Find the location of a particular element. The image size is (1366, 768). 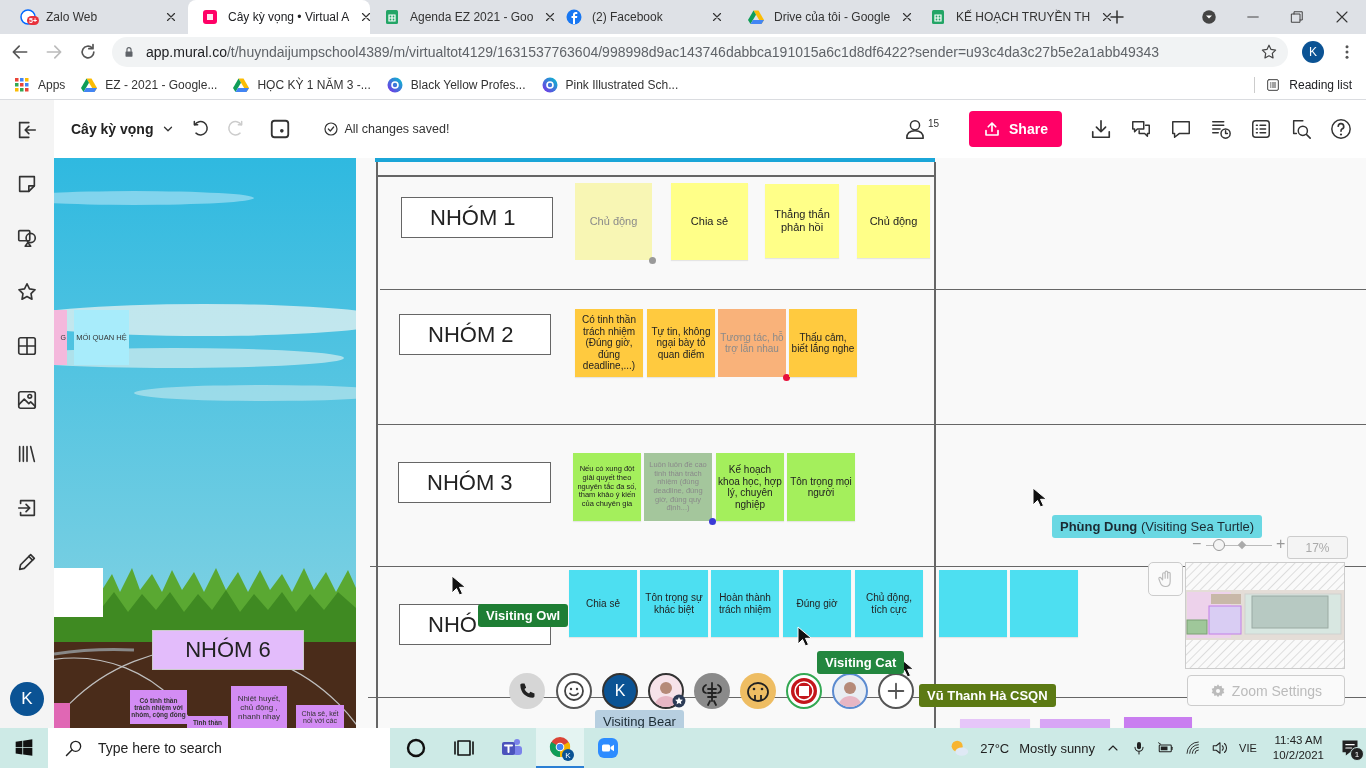

activity-icon is located at coordinates (1221, 129).